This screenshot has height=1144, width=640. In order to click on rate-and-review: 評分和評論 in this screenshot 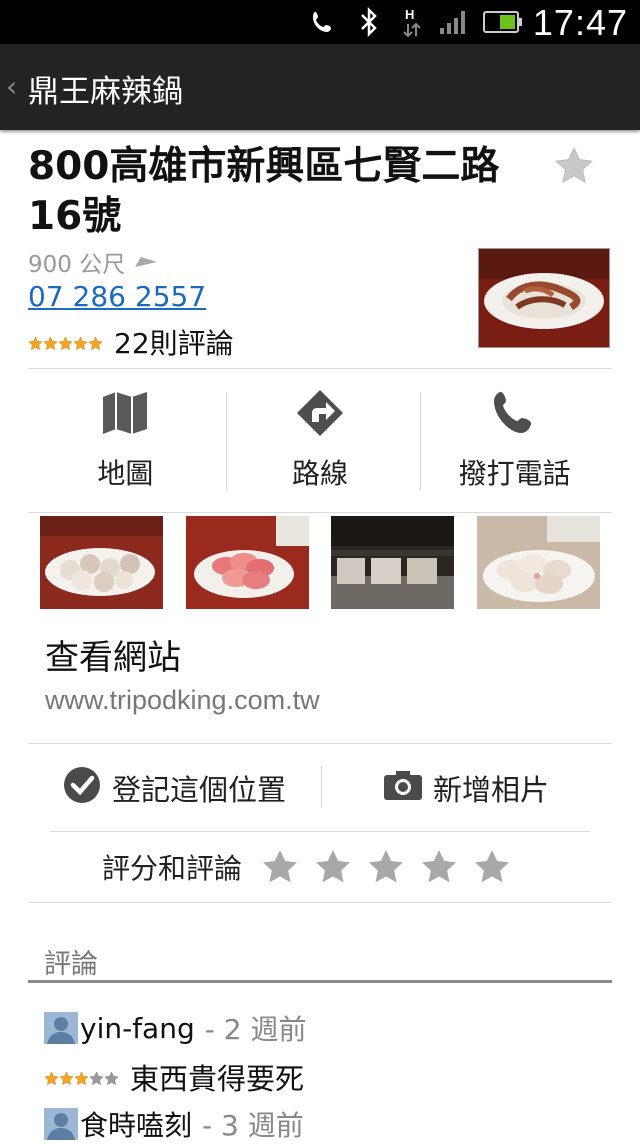, I will do `click(320, 867)`.